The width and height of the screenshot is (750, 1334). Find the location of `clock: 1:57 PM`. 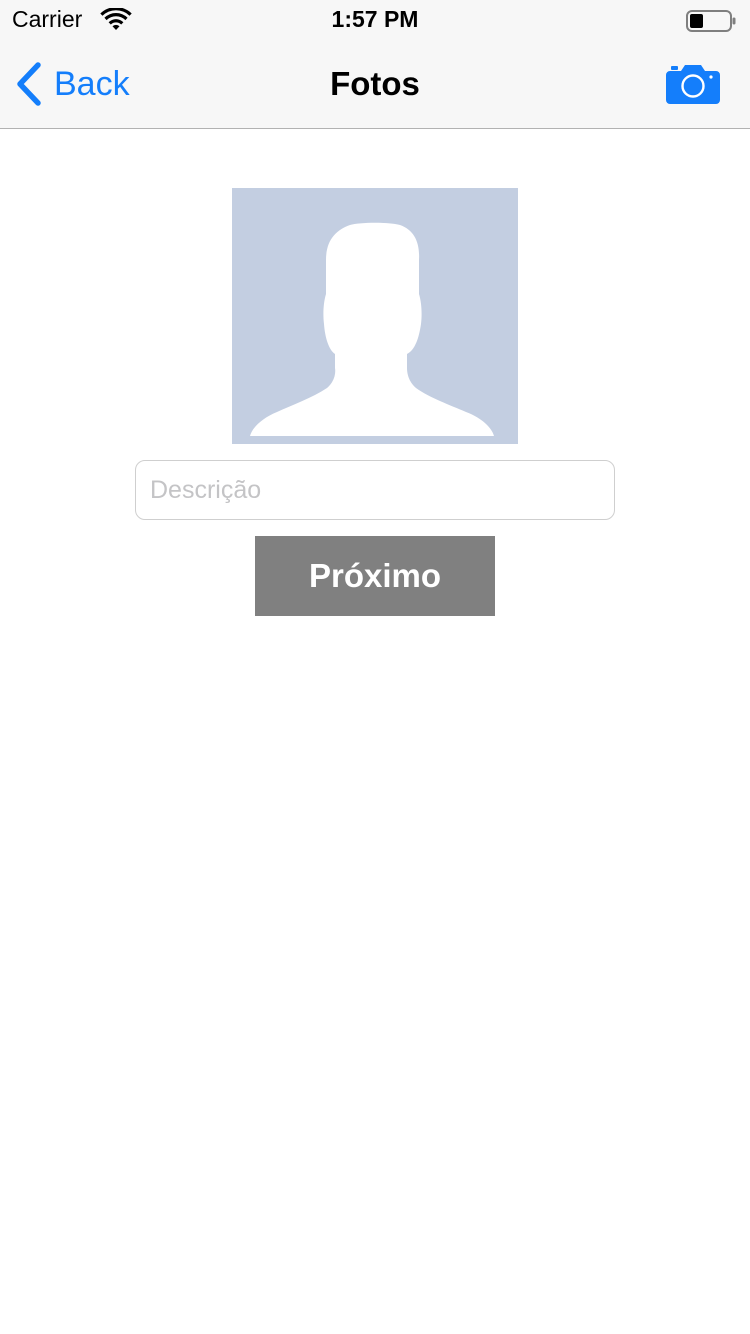

clock: 1:57 PM is located at coordinates (375, 19).